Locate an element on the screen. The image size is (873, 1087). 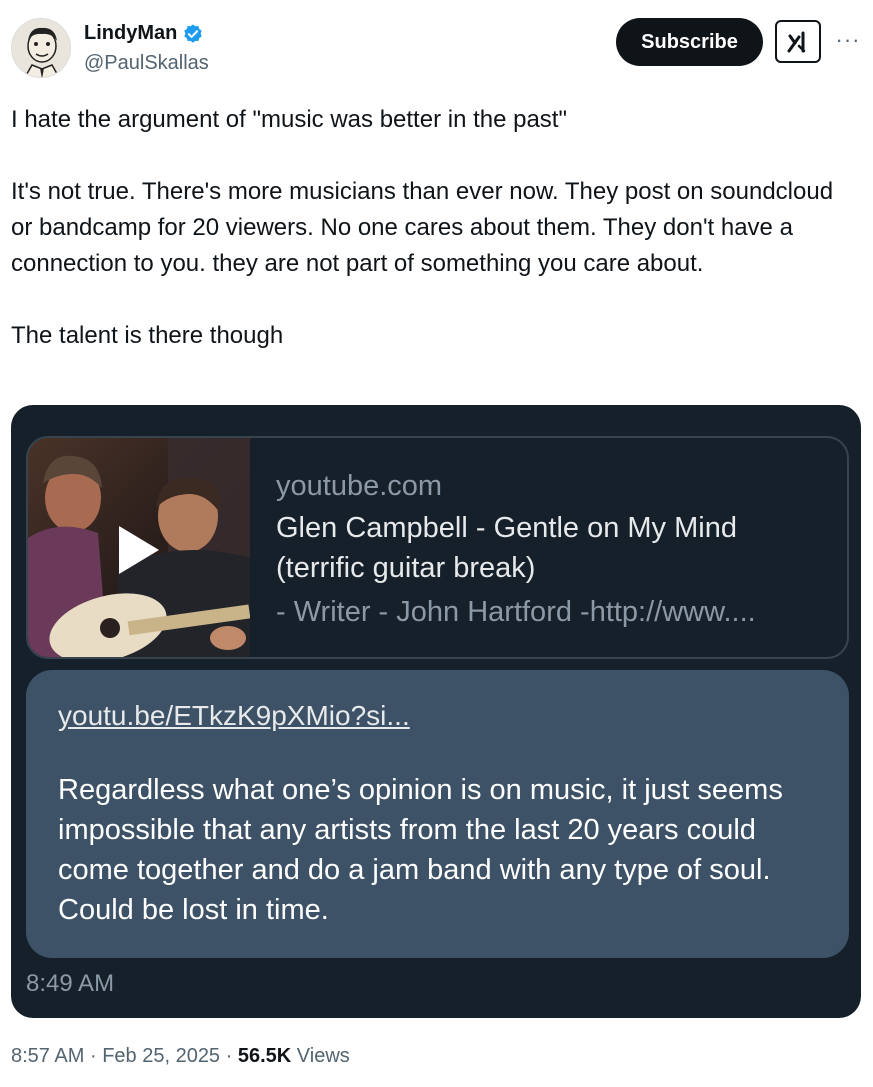
cartoon-man-avatar-icon is located at coordinates (41, 48).